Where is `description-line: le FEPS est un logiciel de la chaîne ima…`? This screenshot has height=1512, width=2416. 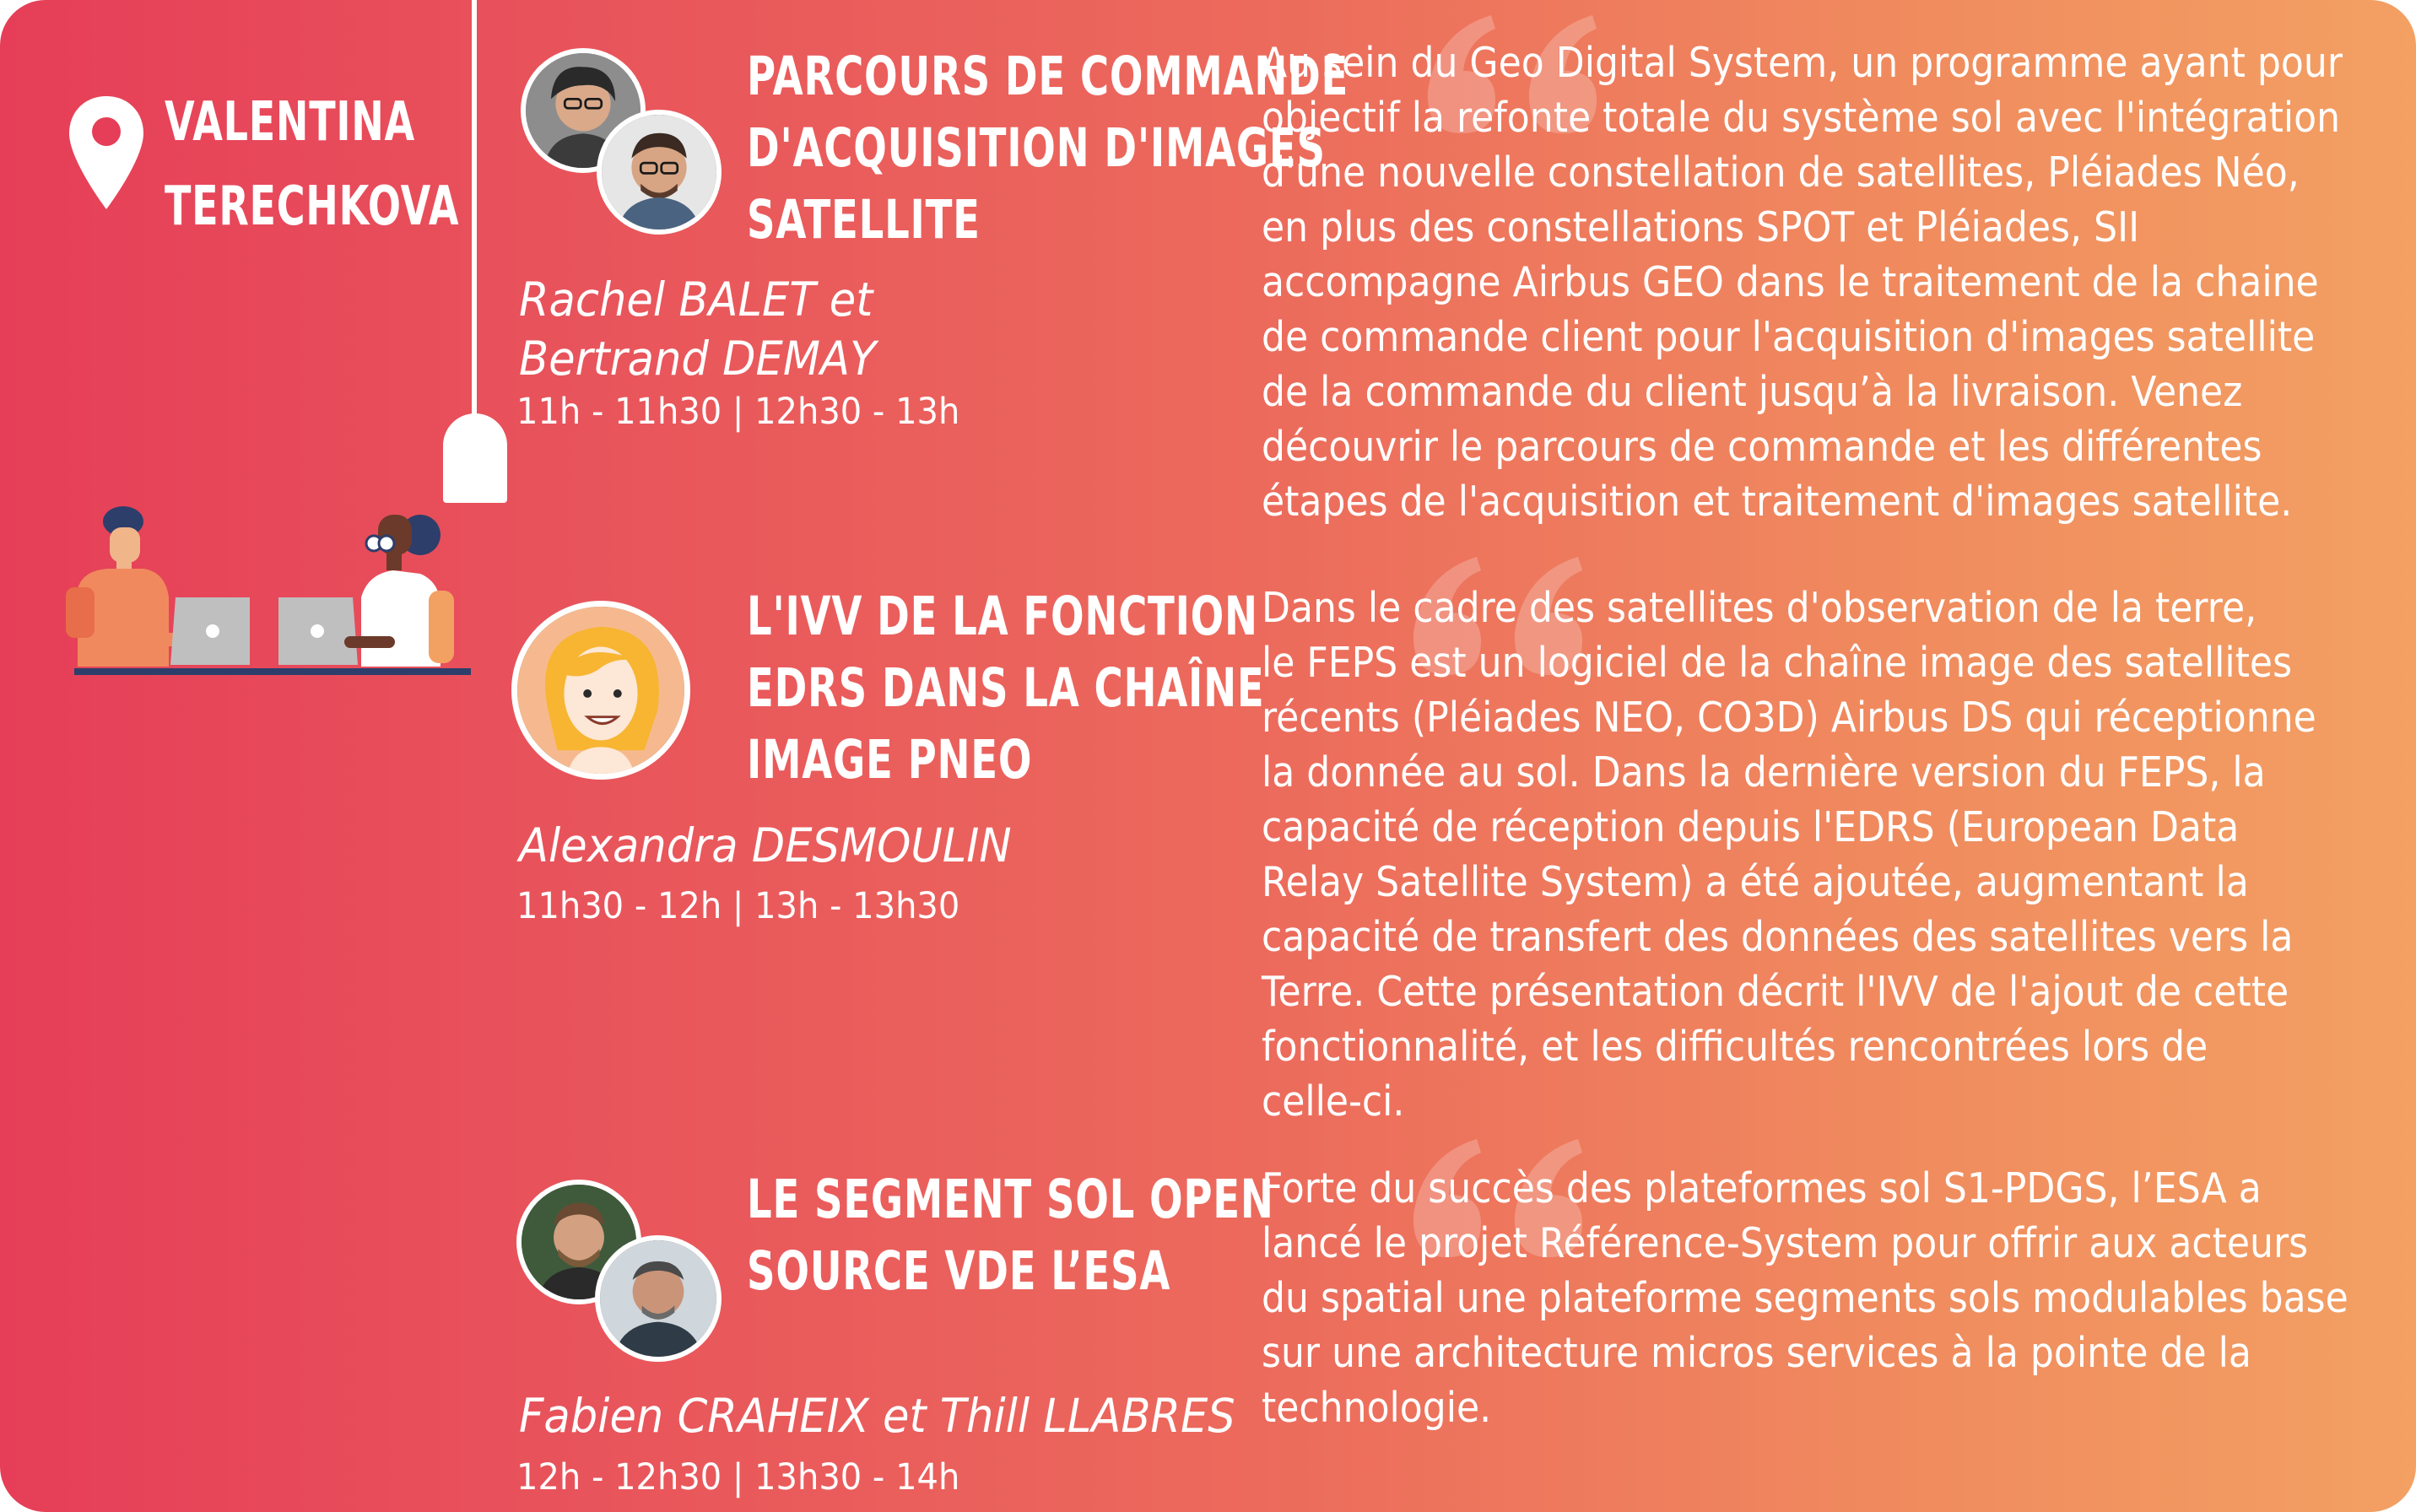
description-line: le FEPS est un logiciel de la chaîne ima… is located at coordinates (1778, 663).